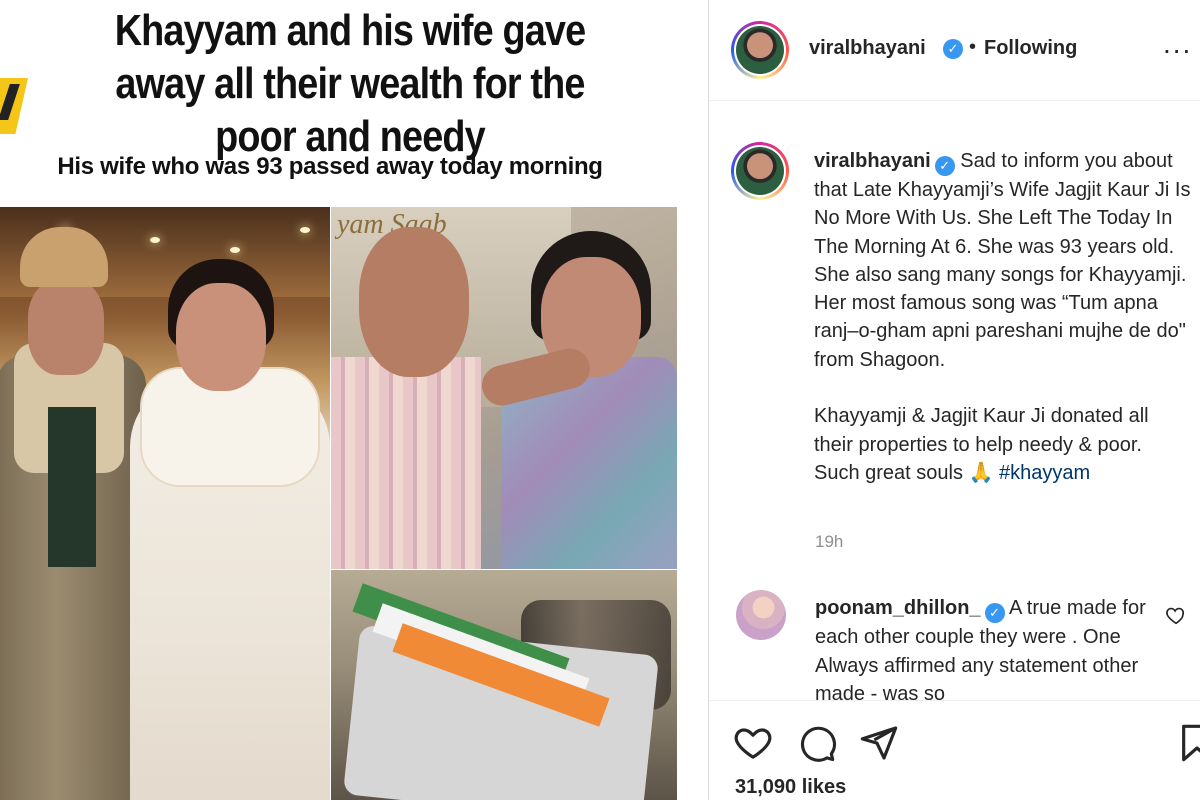  What do you see at coordinates (761, 615) in the screenshot?
I see `commenter-avatar` at bounding box center [761, 615].